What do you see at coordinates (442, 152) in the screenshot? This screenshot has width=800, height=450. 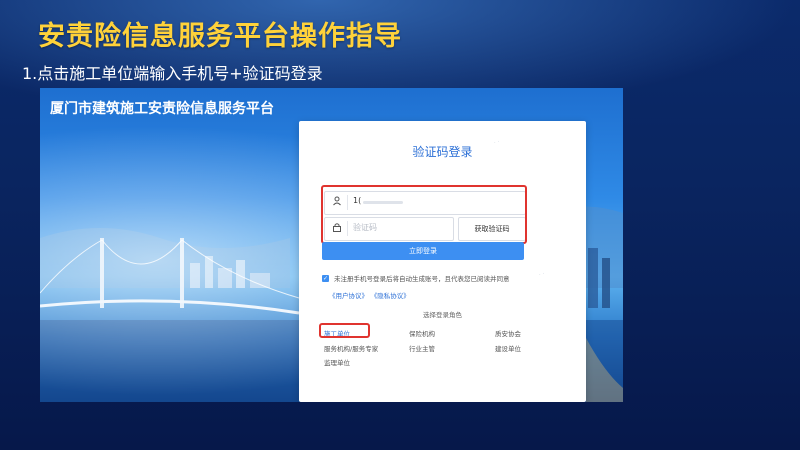 I see `login-title: 验证码登录` at bounding box center [442, 152].